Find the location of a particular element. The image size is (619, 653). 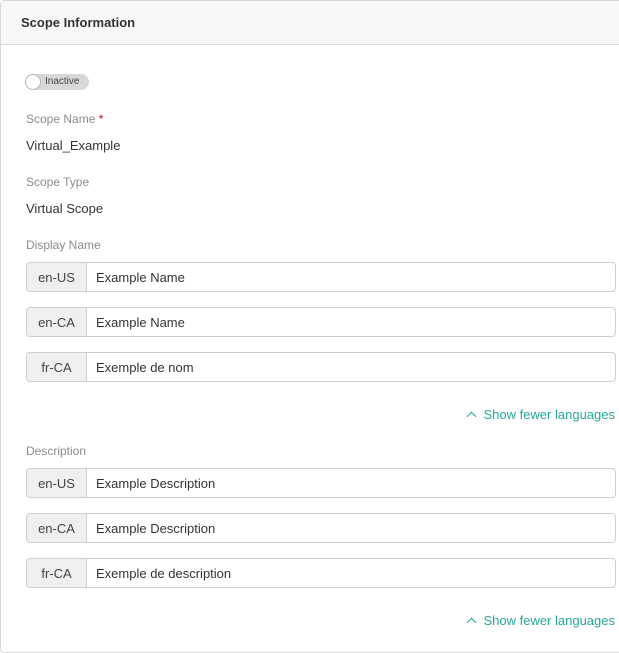

display-name-show-fewer-link: Show fewer languages is located at coordinates (541, 414).